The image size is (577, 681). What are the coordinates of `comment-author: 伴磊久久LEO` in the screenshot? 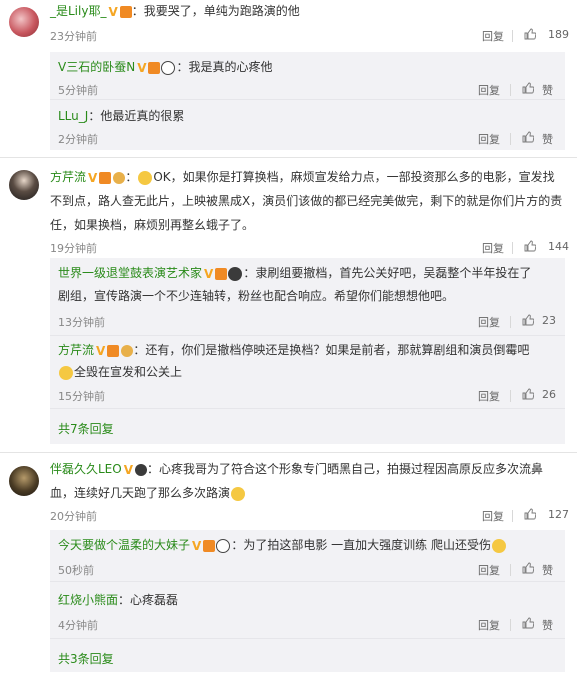 It's located at (86, 469).